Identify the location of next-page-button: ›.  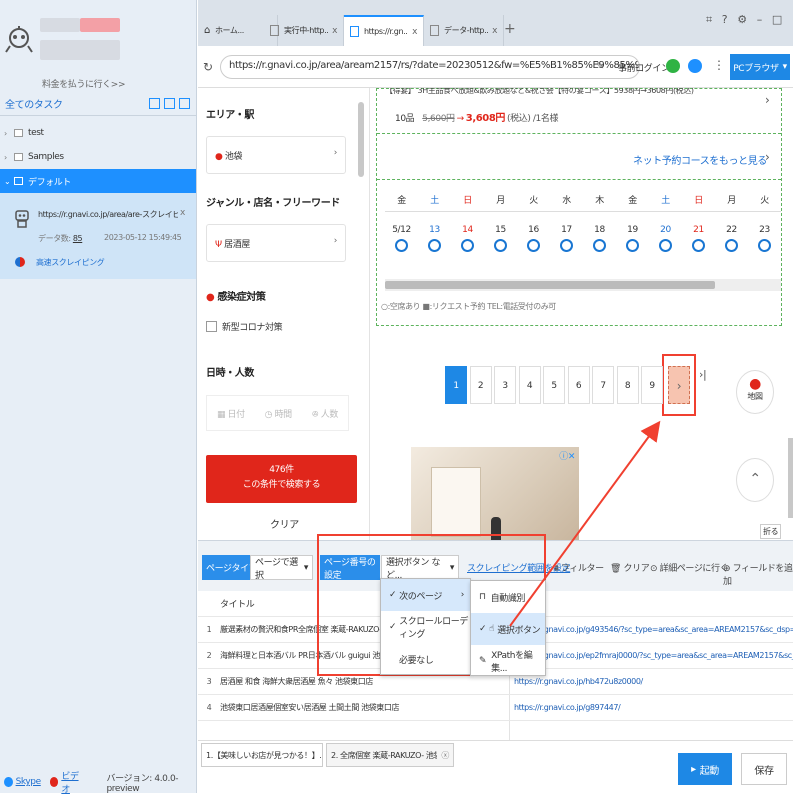
(679, 385).